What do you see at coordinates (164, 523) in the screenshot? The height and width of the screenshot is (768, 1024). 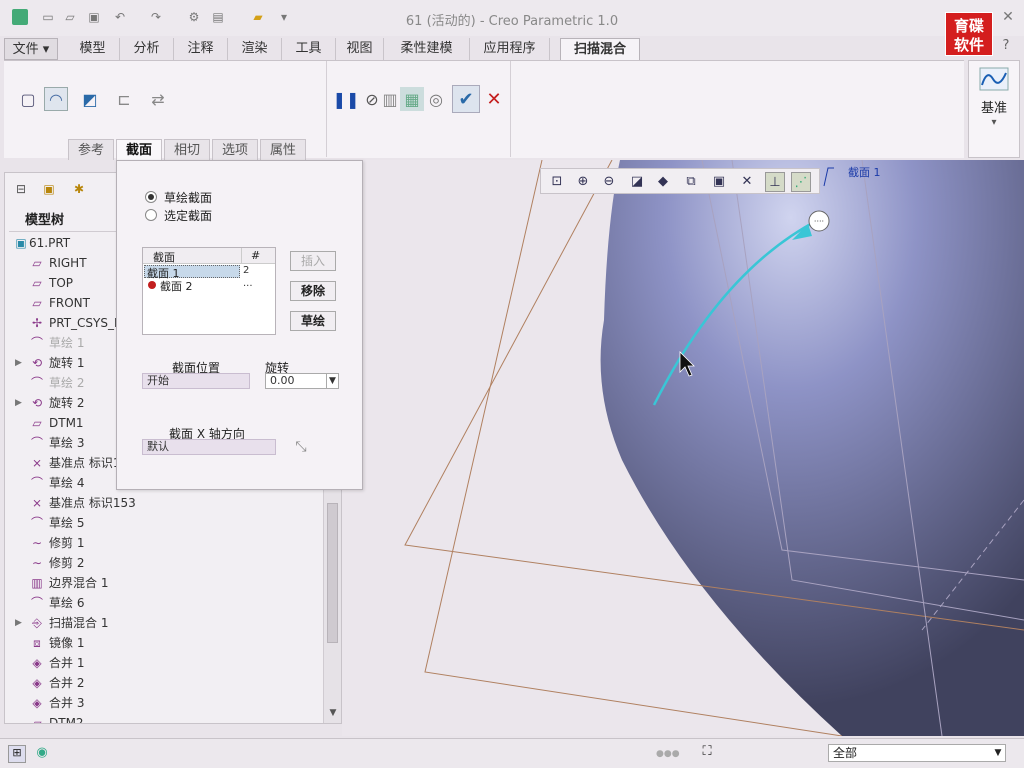 I see `tree-item: ⌒ 草绘 5` at bounding box center [164, 523].